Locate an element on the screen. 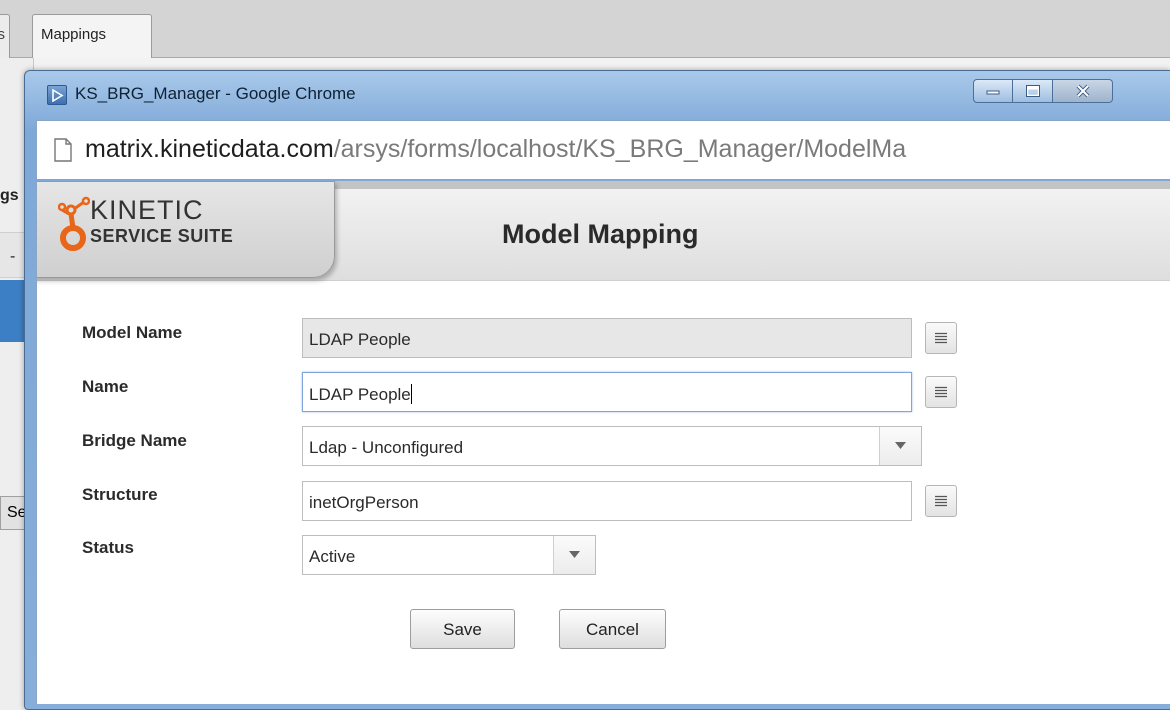 The width and height of the screenshot is (1170, 710). kinetic-logo-icon is located at coordinates (74, 223).